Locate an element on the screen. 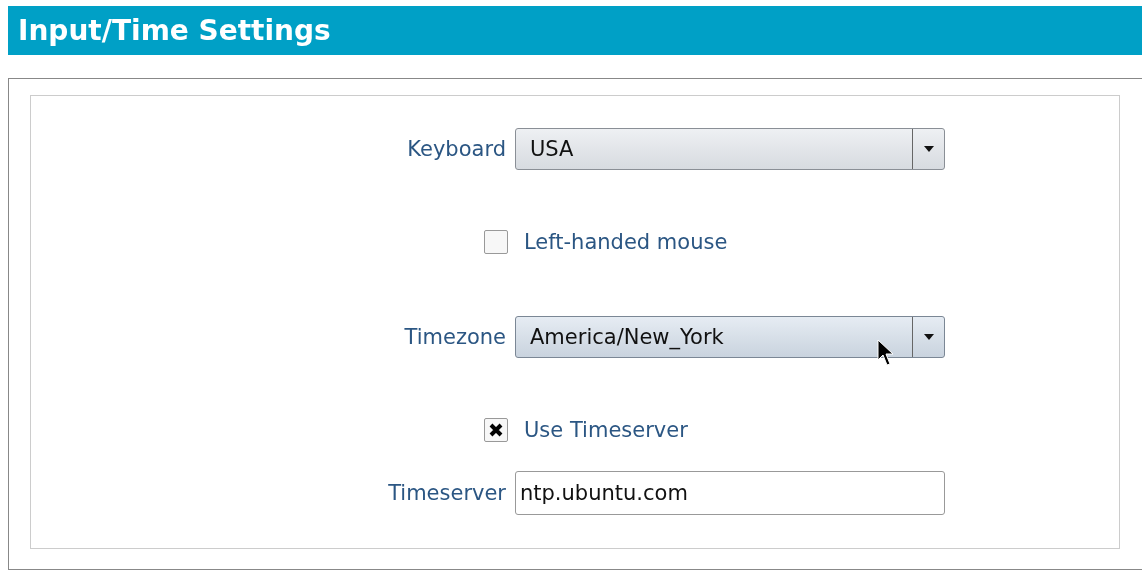 Image resolution: width=1142 pixels, height=574 pixels. cursor-icon is located at coordinates (886, 353).